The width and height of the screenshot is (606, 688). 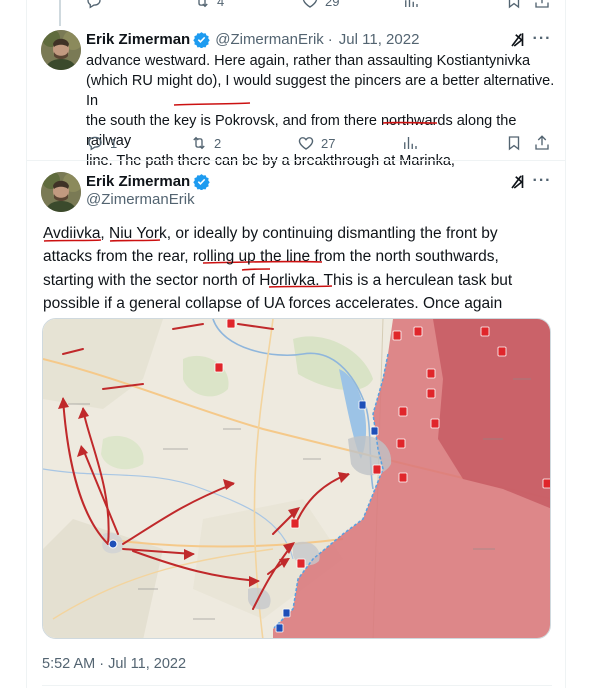 What do you see at coordinates (328, 143) in the screenshot?
I see `like-count: 27` at bounding box center [328, 143].